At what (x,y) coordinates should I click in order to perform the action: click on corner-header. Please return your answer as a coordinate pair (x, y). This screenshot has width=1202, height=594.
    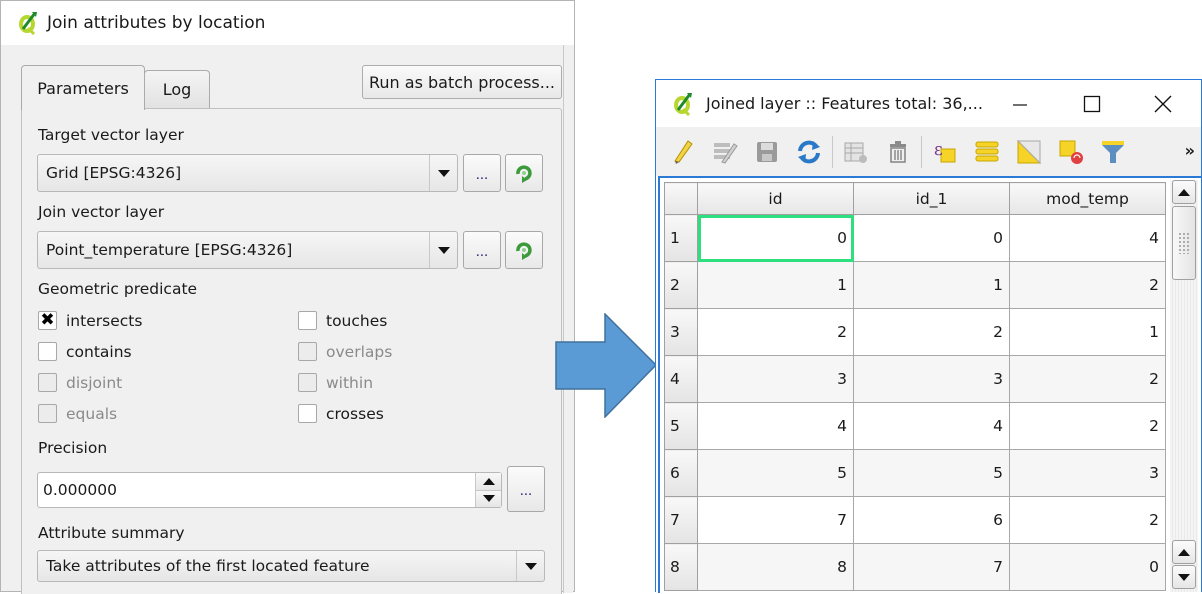
    Looking at the image, I should click on (681, 198).